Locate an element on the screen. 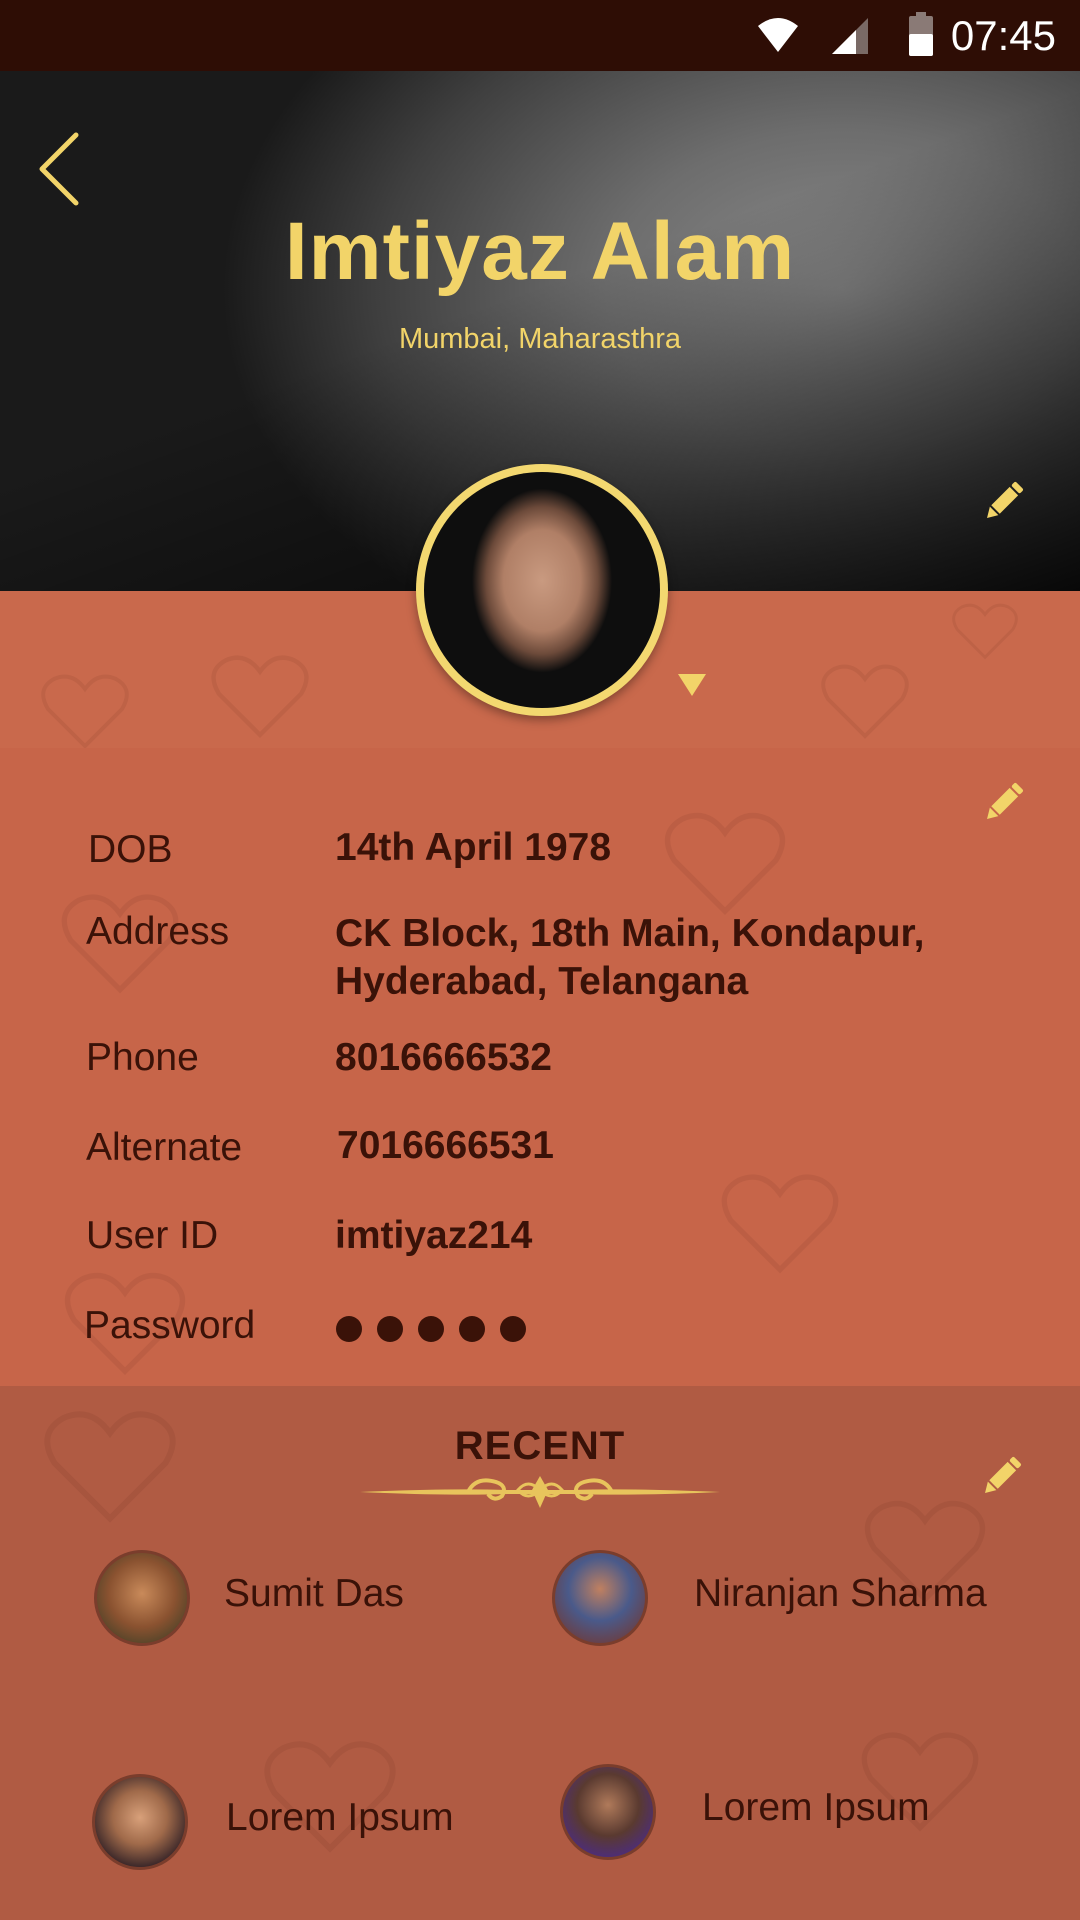 This screenshot has height=1920, width=1080. status-bar: 07:45 is located at coordinates (540, 35).